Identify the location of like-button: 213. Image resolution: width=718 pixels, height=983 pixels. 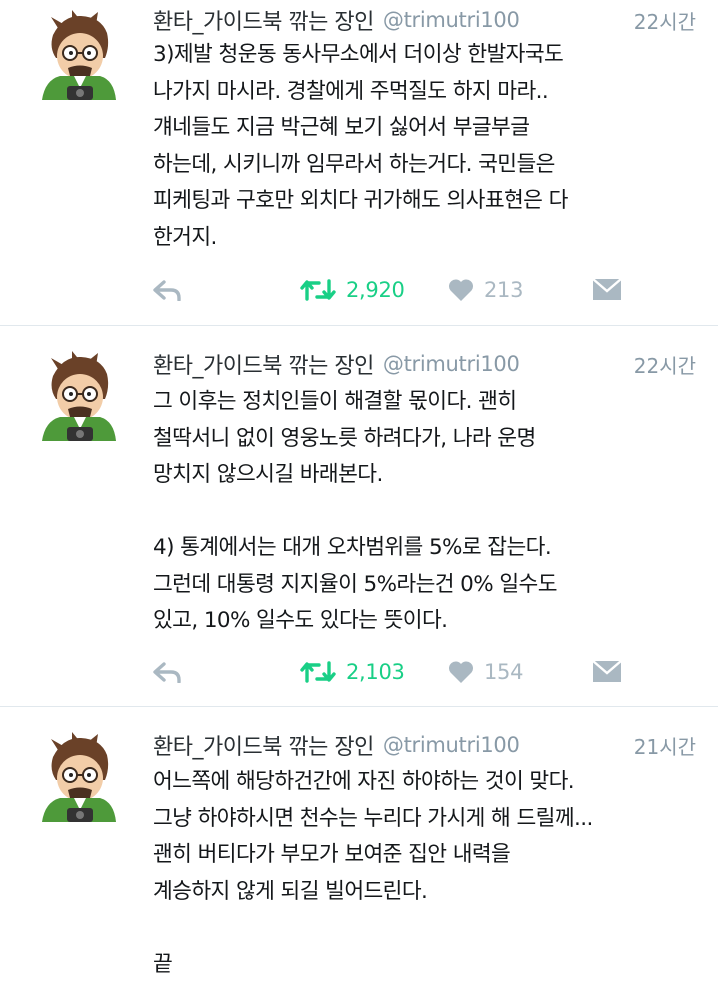
(485, 290).